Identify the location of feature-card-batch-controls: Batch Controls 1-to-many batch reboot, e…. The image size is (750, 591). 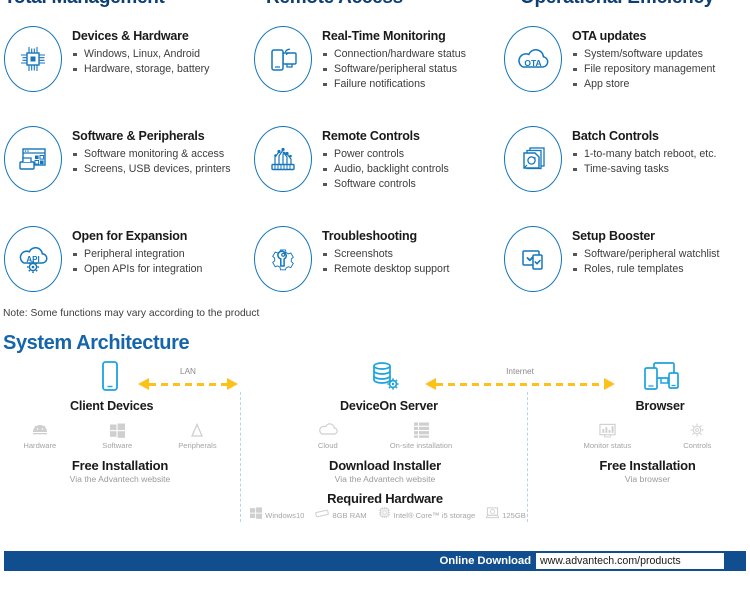
(625, 174).